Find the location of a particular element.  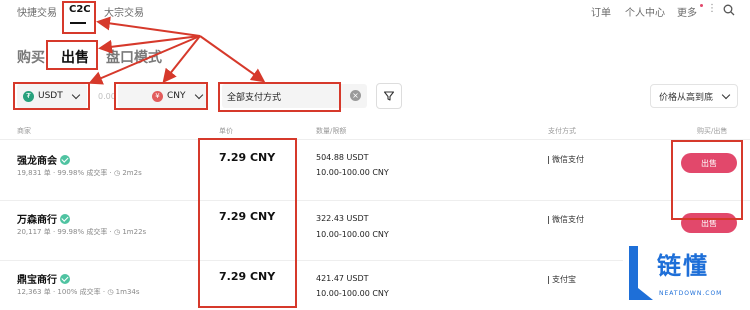

completion-rate: 100% 成交率 is located at coordinates (79, 292).